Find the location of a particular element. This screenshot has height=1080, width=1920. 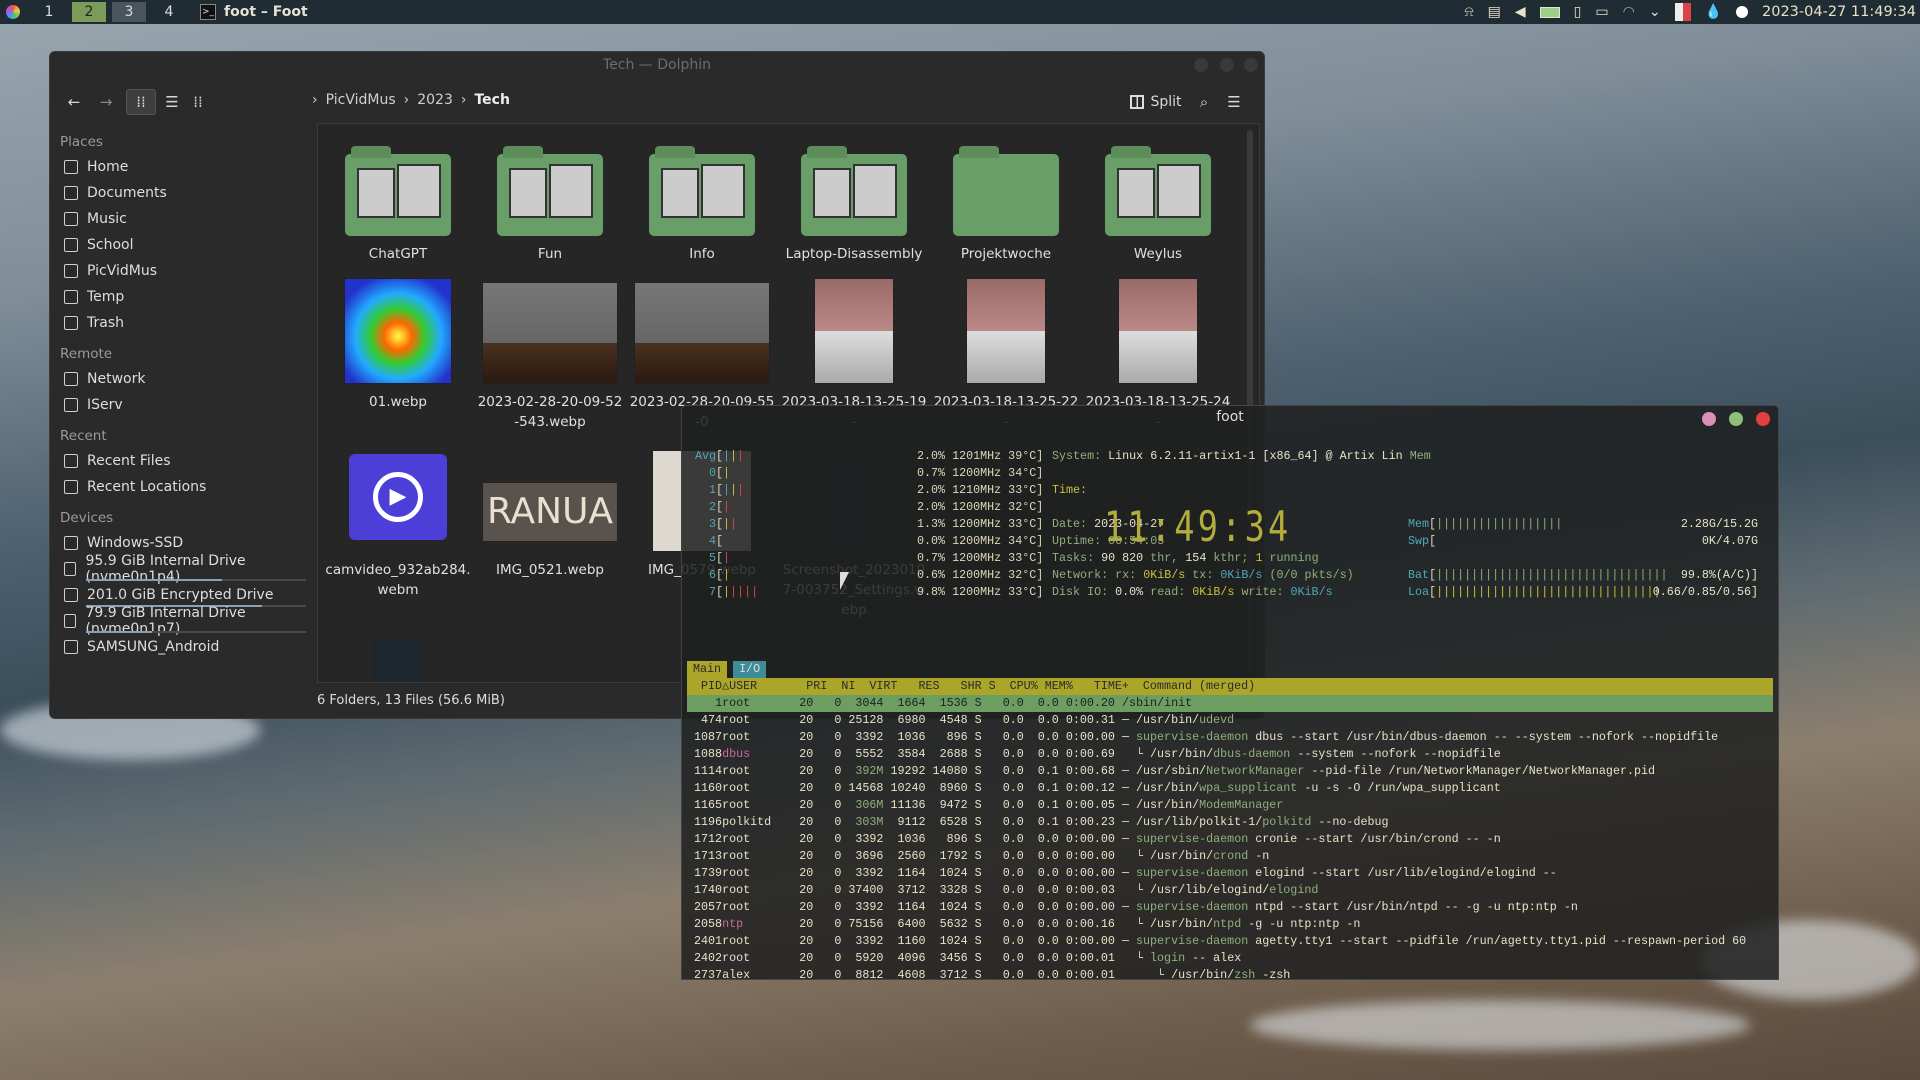

meter-bars: |||||||||||||||||||||||||||||||| is located at coordinates (1548, 592).